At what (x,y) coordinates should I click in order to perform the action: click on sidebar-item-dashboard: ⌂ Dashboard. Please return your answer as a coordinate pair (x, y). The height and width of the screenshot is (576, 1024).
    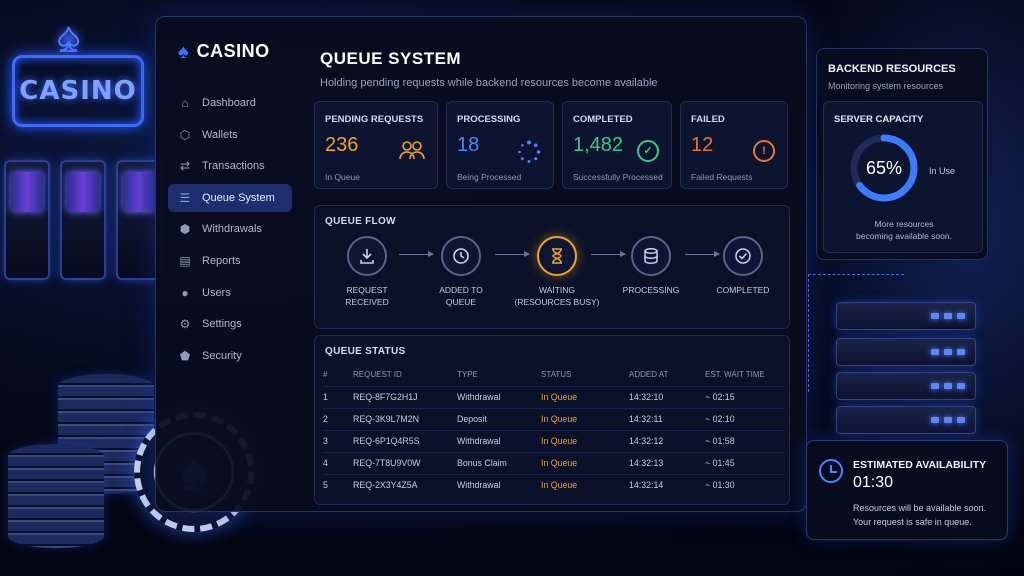
    Looking at the image, I should click on (230, 103).